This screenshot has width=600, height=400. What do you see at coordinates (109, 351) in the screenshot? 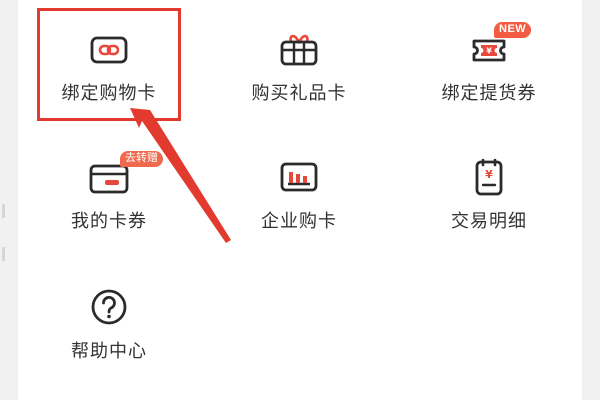
I see `menu-item-label: 帮助中心` at bounding box center [109, 351].